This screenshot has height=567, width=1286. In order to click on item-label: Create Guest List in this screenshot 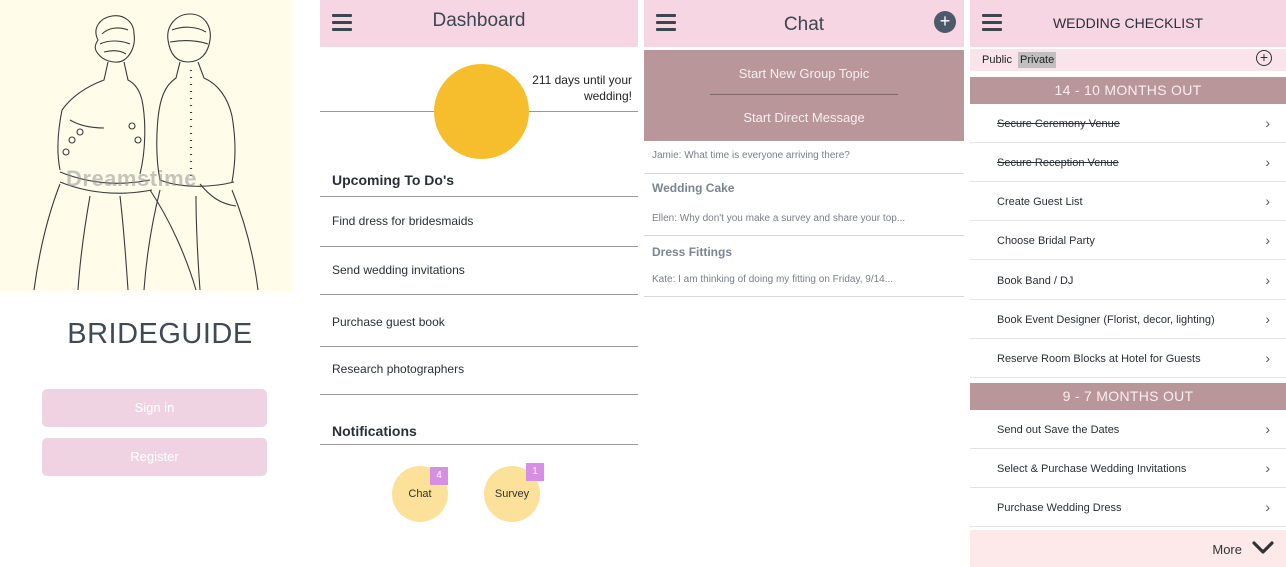, I will do `click(1040, 202)`.